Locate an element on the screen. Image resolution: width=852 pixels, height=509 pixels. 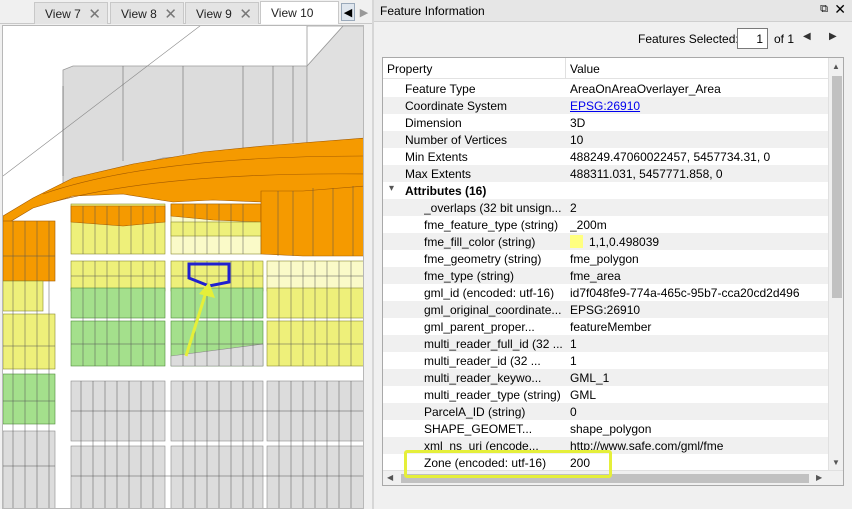
property-name: fme_feature_type (string) is located at coordinates (491, 225).